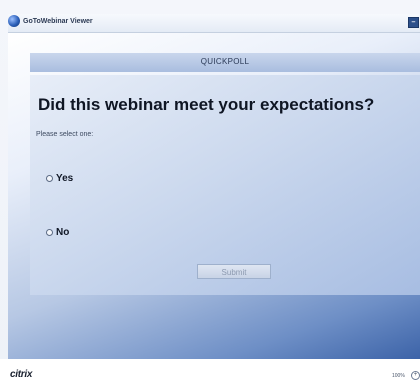 This screenshot has width=420, height=383. Describe the element at coordinates (21, 374) in the screenshot. I see `citrix-logo: citrix` at that location.